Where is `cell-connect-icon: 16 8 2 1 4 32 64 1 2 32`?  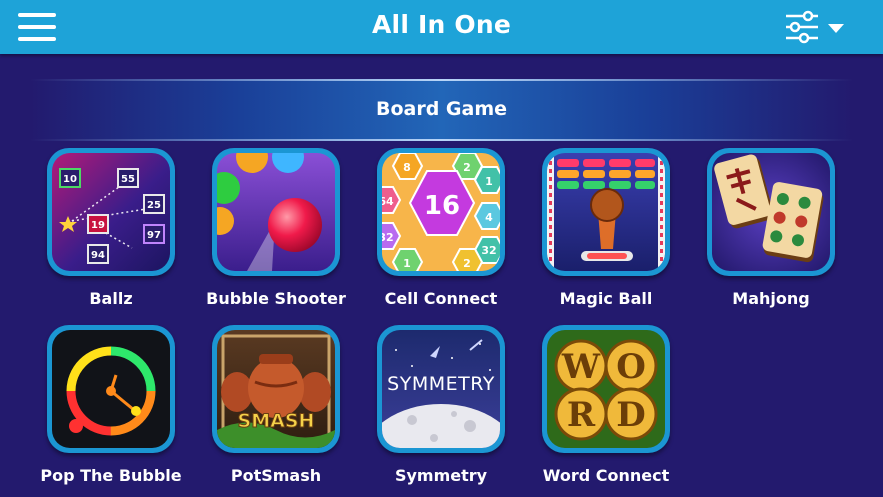 cell-connect-icon: 16 8 2 1 4 32 64 1 2 32 is located at coordinates (441, 212).